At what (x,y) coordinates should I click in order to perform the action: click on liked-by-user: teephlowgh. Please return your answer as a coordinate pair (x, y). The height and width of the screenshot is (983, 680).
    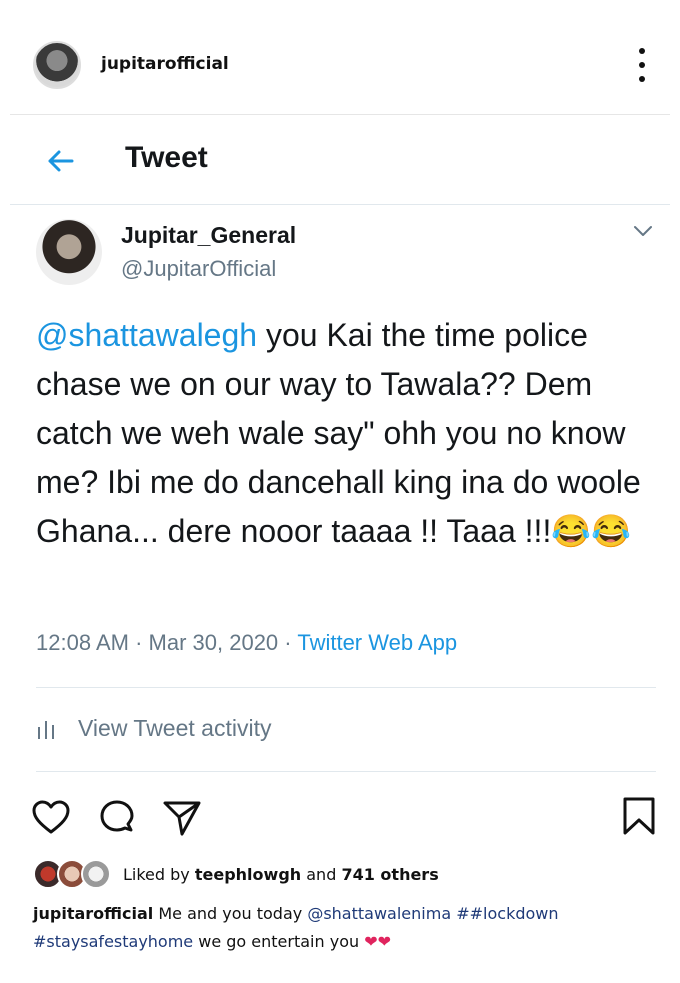
    Looking at the image, I should click on (248, 874).